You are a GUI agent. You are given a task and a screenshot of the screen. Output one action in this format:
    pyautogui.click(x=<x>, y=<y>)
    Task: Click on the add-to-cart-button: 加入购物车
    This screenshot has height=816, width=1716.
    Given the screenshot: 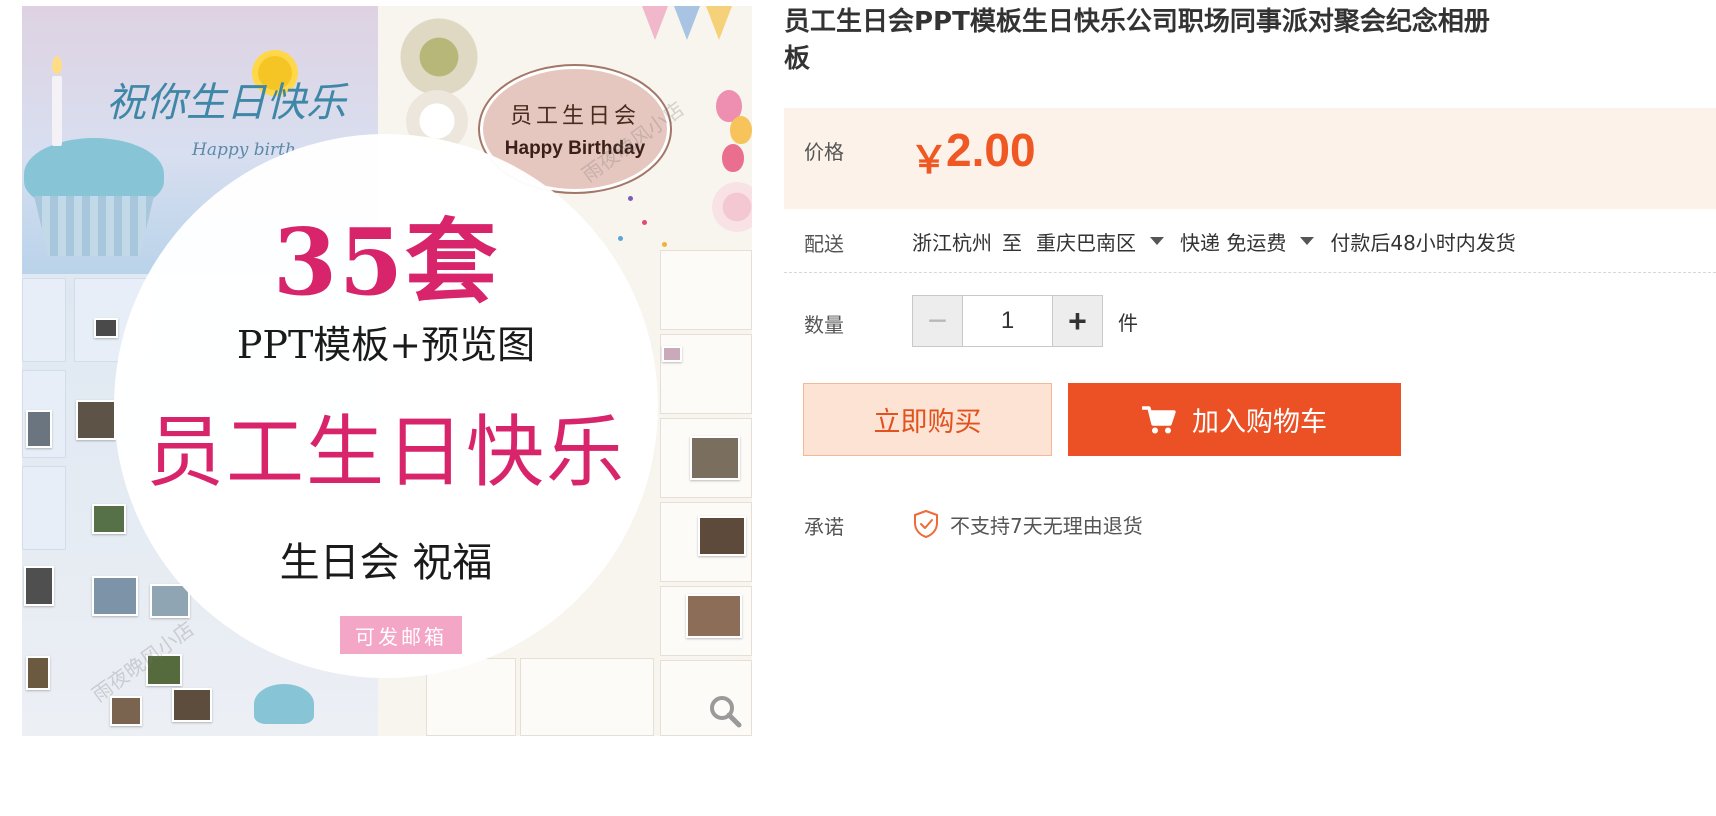 What is the action you would take?
    pyautogui.click(x=1234, y=419)
    